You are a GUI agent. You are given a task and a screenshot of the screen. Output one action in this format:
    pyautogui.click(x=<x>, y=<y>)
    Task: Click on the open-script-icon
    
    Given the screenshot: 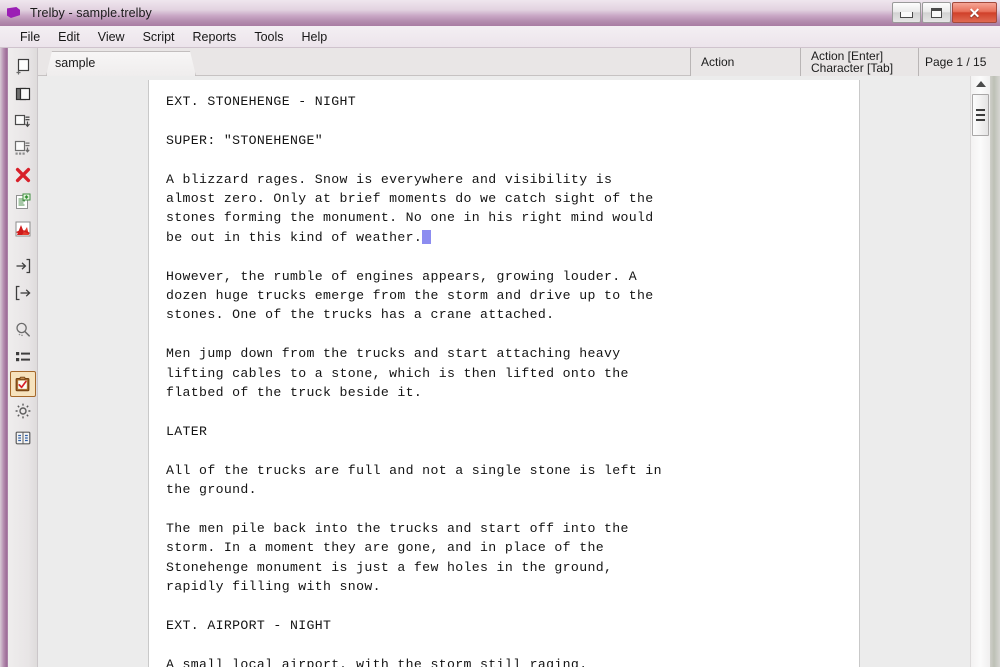 What is the action you would take?
    pyautogui.click(x=23, y=94)
    